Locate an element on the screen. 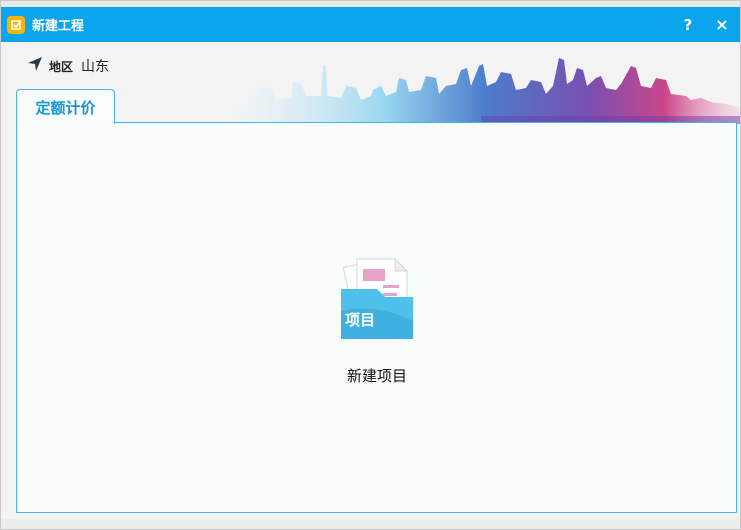 The height and width of the screenshot is (530, 741). new-project-item: 项目 新建项目 is located at coordinates (377, 318).